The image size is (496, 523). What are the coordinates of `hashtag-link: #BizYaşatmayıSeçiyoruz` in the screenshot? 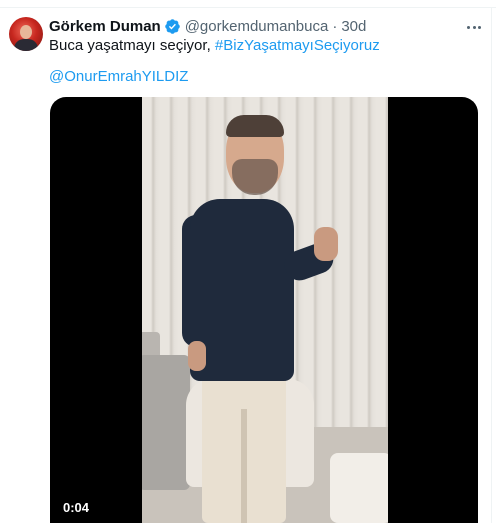 It's located at (297, 45).